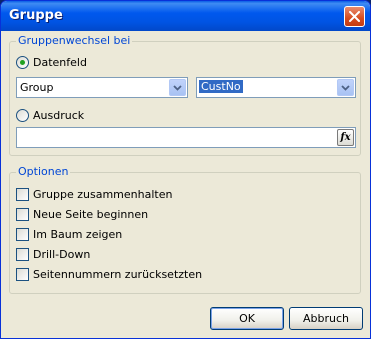 This screenshot has width=371, height=339. Describe the element at coordinates (37, 87) in the screenshot. I see `table-select-value: Group` at that location.